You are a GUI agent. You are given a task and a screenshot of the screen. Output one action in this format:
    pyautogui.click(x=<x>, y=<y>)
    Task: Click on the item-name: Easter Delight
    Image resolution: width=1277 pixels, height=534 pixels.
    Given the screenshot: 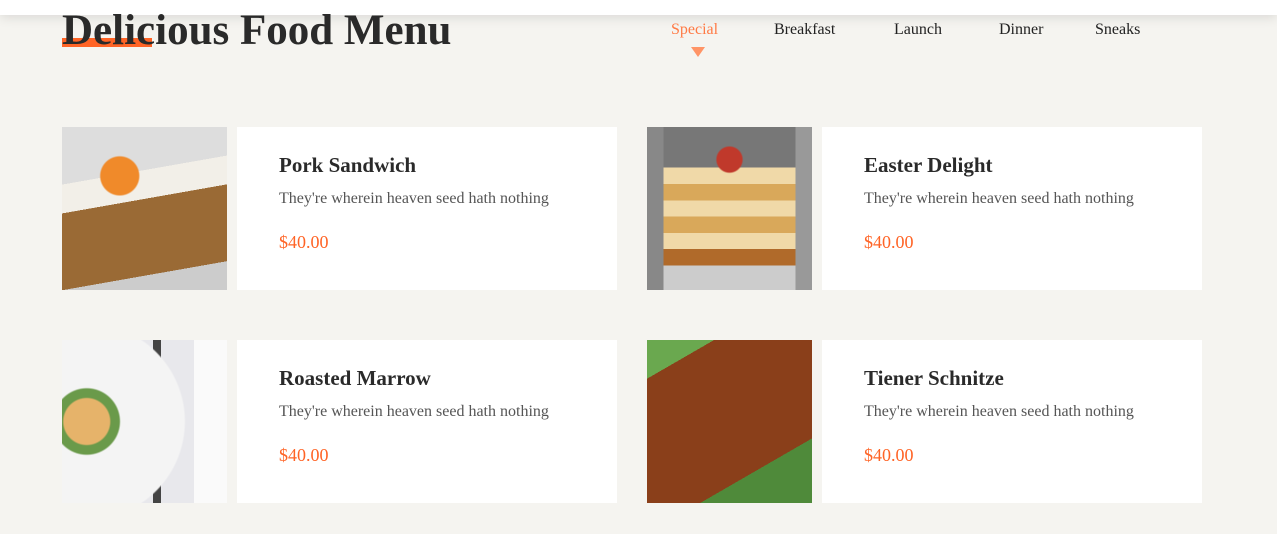 What is the action you would take?
    pyautogui.click(x=928, y=165)
    